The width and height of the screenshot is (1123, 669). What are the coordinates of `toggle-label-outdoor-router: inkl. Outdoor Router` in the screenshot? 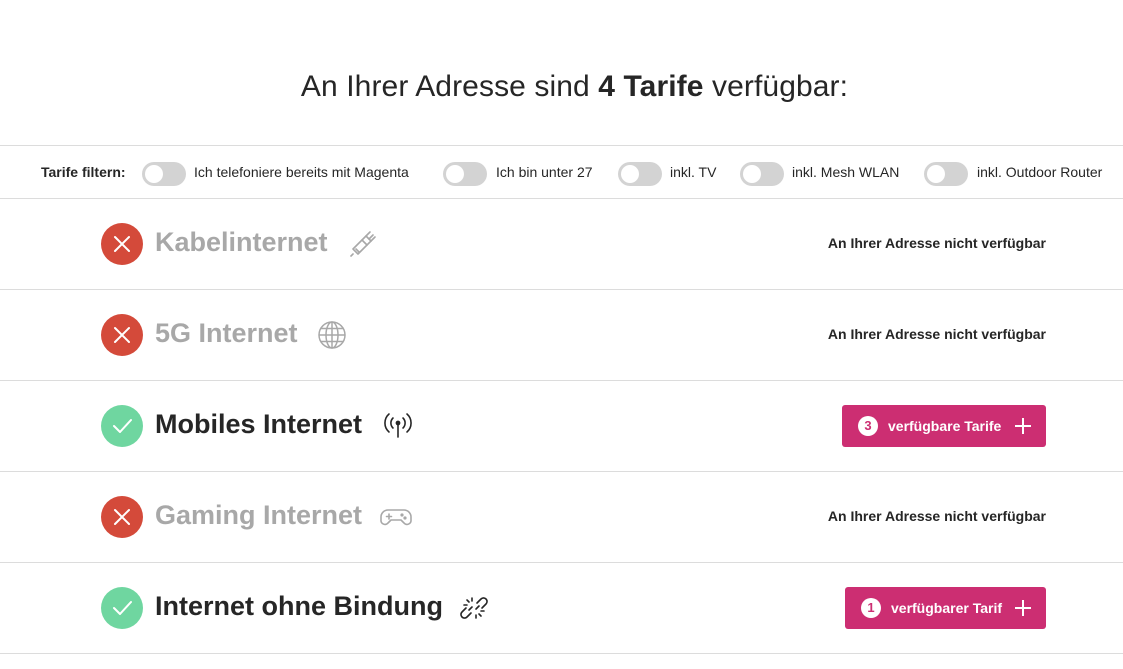 It's located at (1039, 172).